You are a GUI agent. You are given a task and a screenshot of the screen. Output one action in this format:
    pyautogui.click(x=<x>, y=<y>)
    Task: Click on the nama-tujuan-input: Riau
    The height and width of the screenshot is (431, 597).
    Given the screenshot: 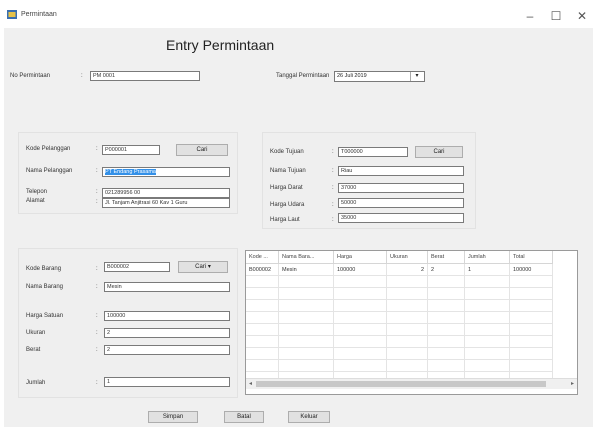 What is the action you would take?
    pyautogui.click(x=401, y=171)
    